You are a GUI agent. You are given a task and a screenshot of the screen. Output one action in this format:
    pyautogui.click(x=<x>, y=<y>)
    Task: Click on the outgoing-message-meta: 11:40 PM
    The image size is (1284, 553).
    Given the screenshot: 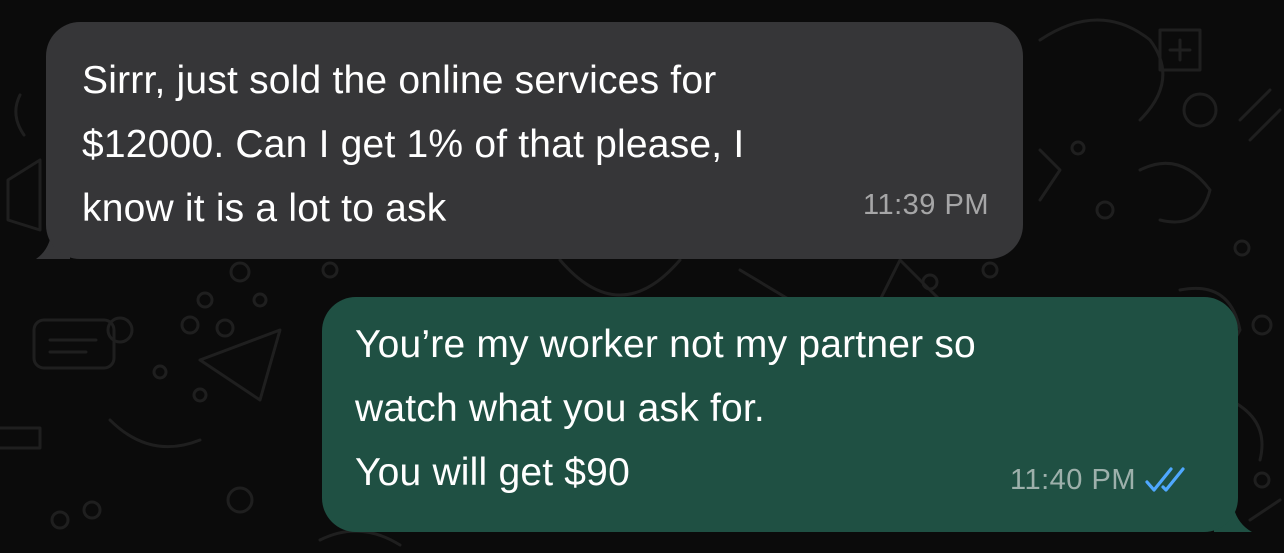 What is the action you would take?
    pyautogui.click(x=1100, y=480)
    